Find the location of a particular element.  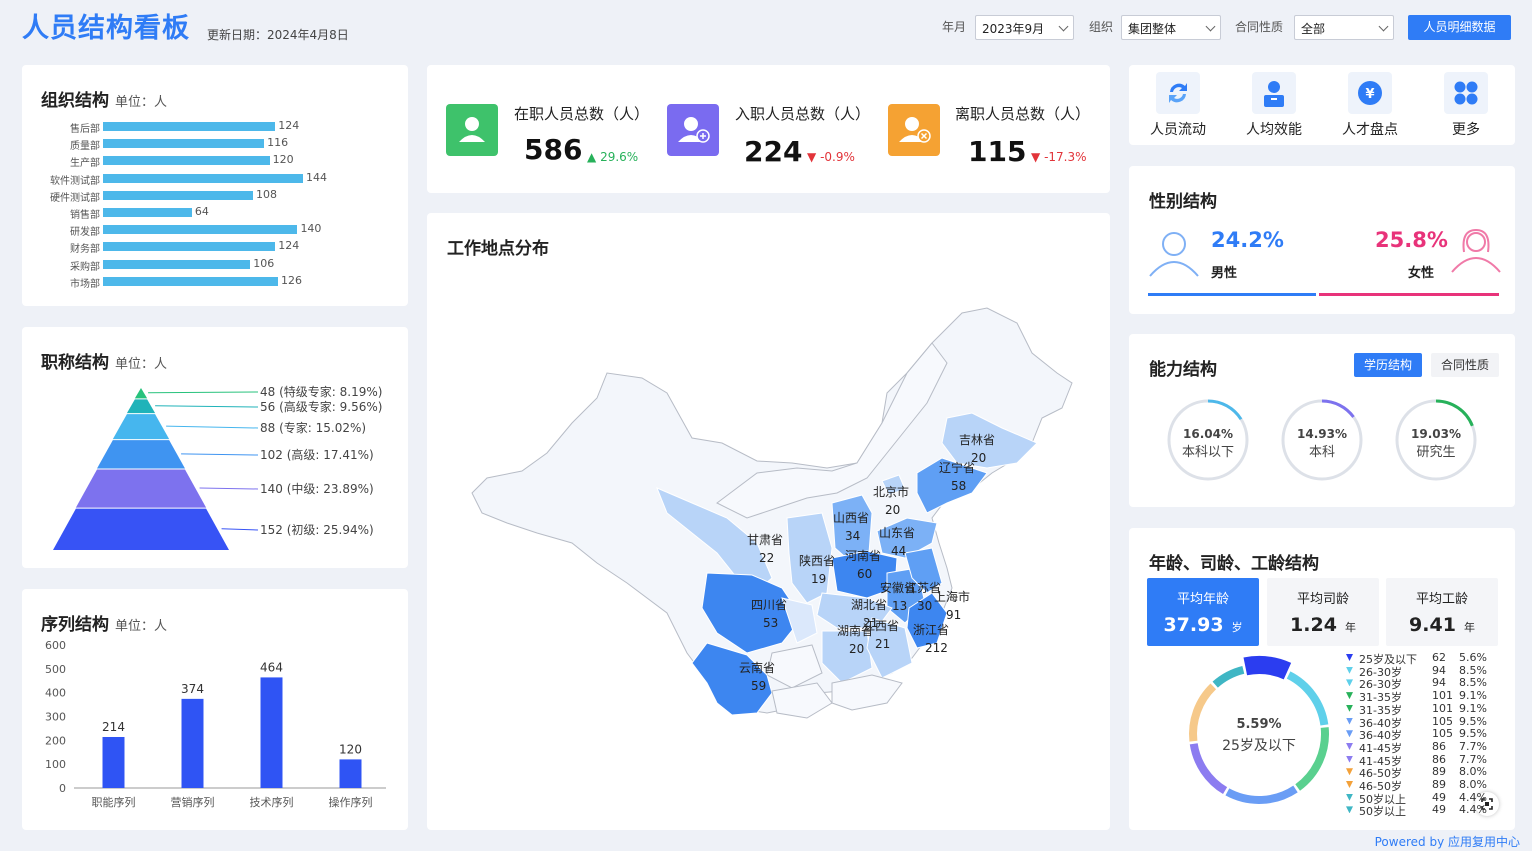

quick-link-label: 人才盘点 is located at coordinates (1370, 129).